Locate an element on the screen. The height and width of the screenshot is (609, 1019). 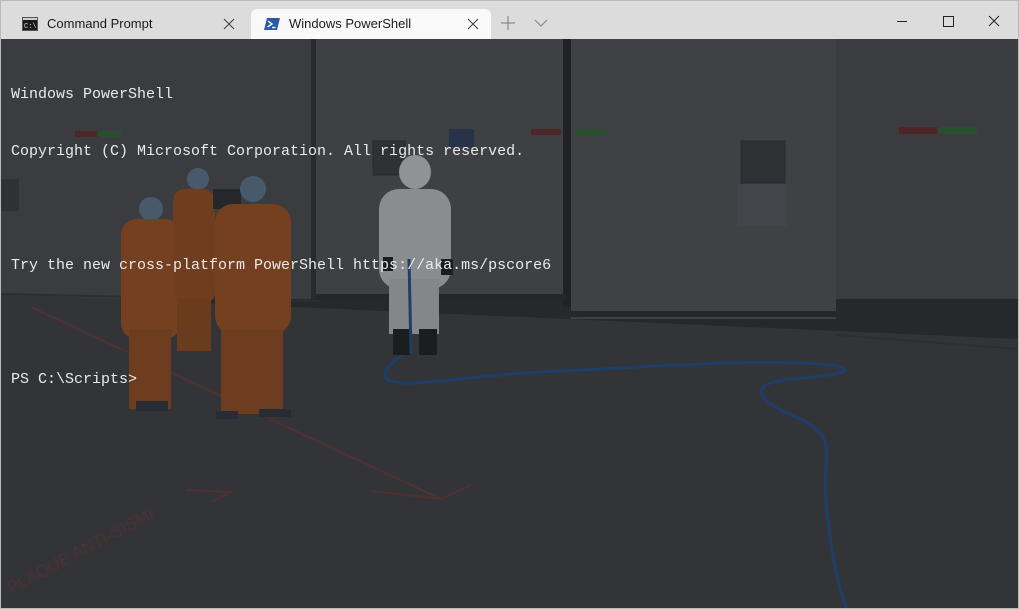
title-bar: C:\ Command Prompt Windows PowerShell is located at coordinates (509, 20).